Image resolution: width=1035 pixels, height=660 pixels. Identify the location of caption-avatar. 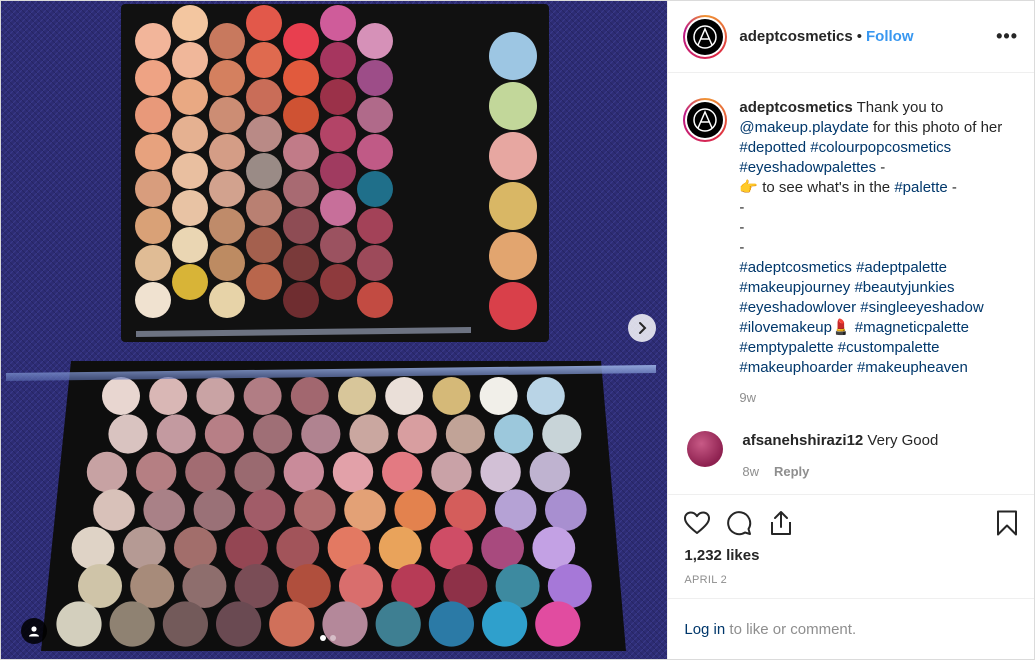
(705, 120).